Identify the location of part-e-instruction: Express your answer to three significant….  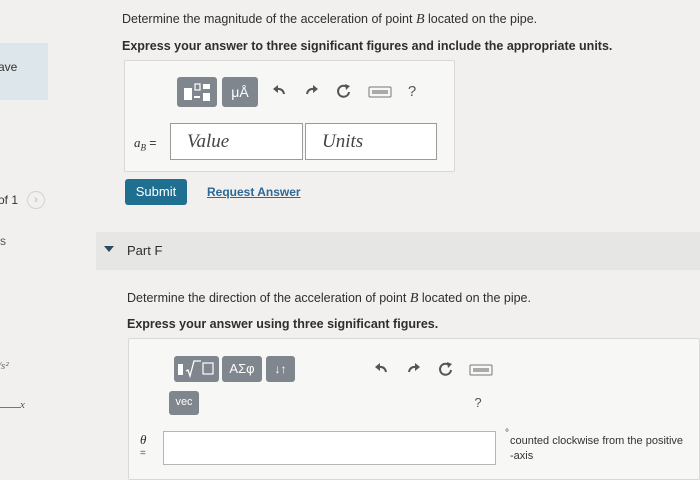
(367, 46).